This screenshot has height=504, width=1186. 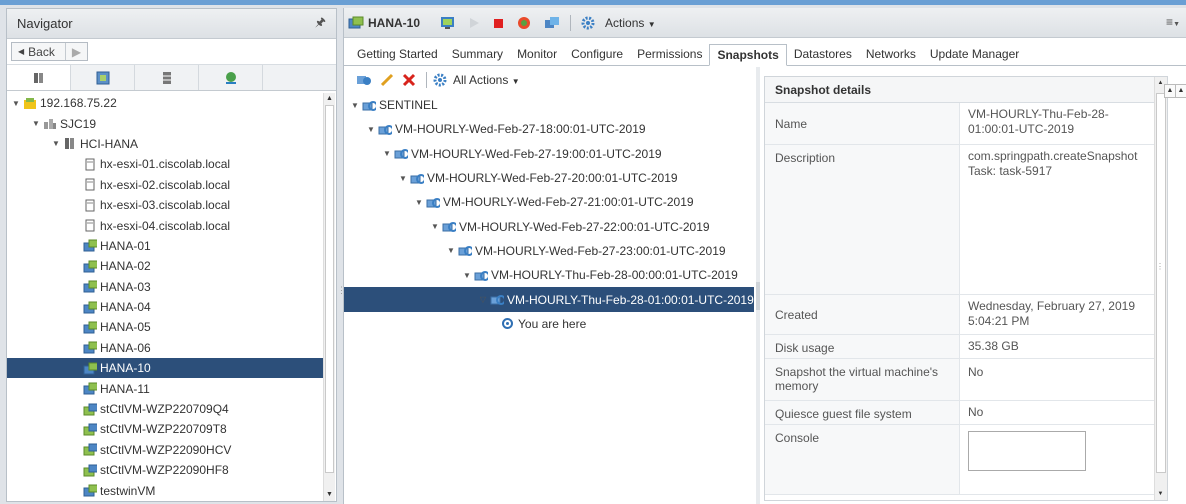 I want to click on tree-item: ▼ 192.168.75.22, so click(x=165, y=103).